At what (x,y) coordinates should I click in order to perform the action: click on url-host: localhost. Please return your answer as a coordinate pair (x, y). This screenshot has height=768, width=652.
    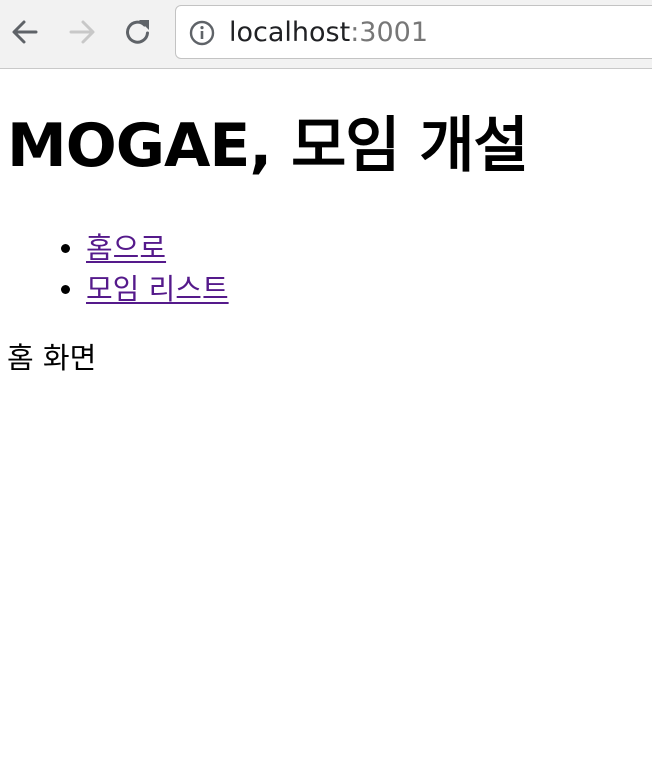
    Looking at the image, I should click on (290, 32).